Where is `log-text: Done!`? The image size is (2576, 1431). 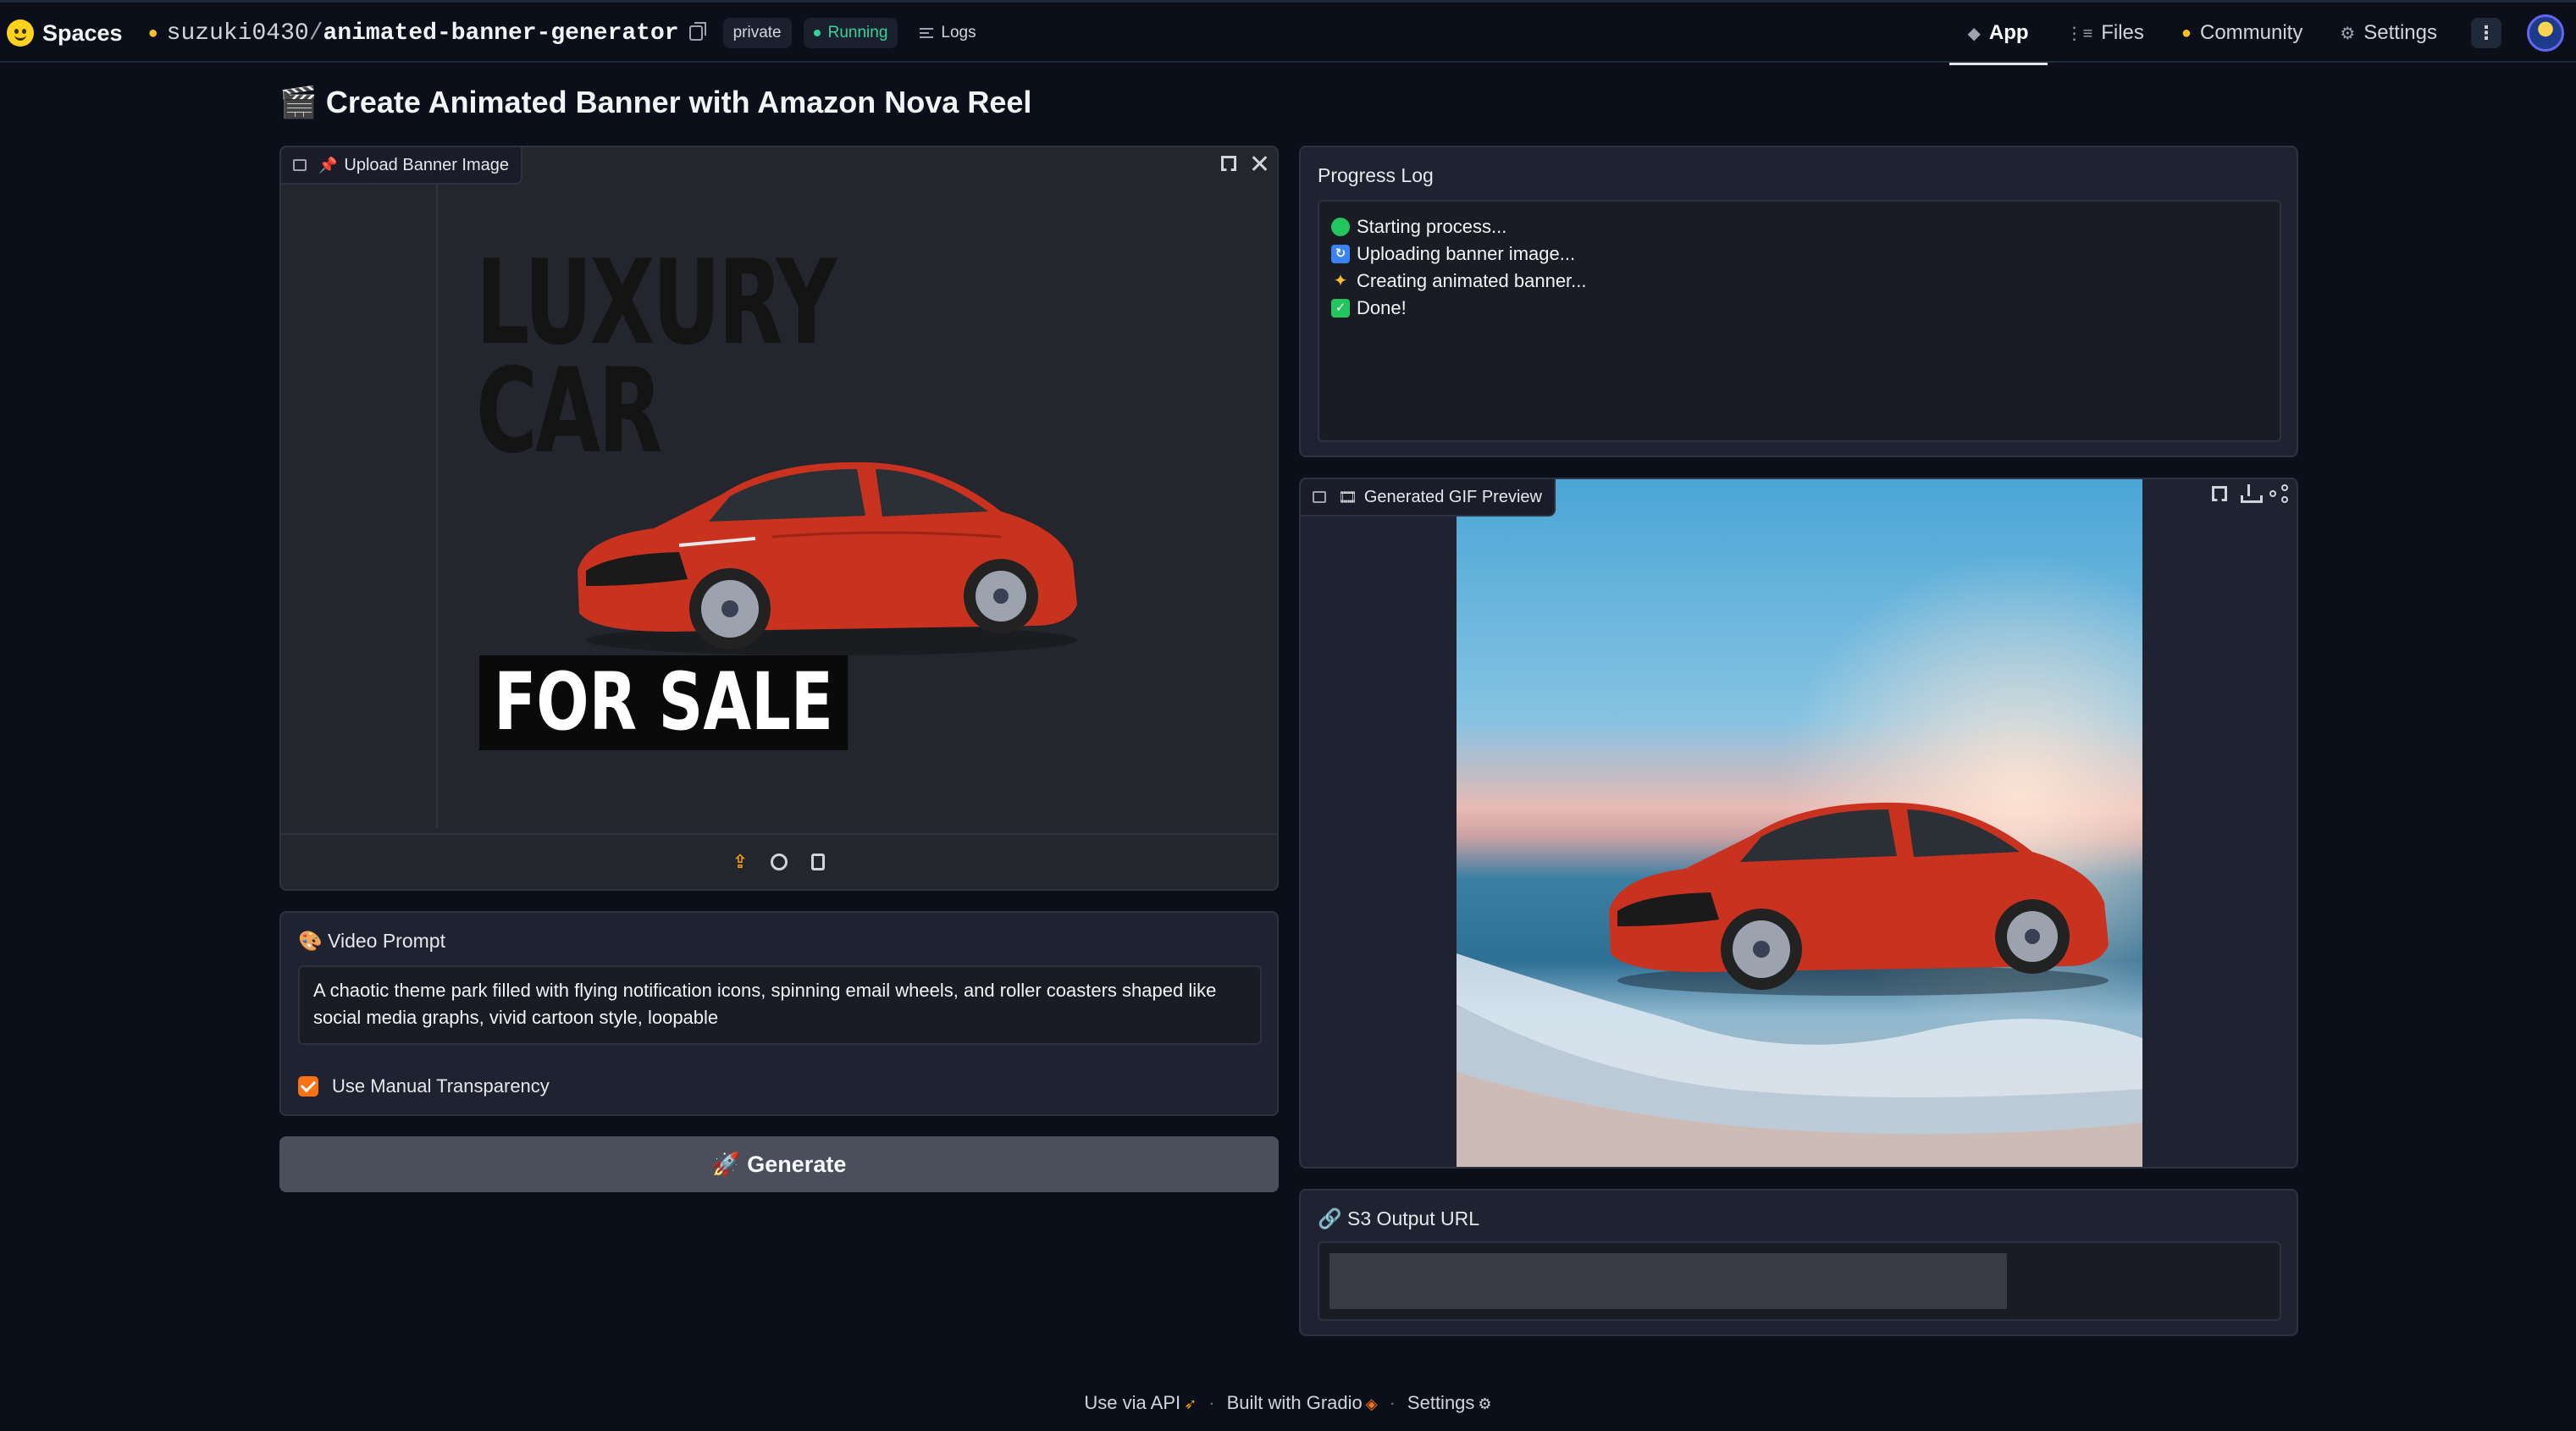 log-text: Done! is located at coordinates (1382, 307).